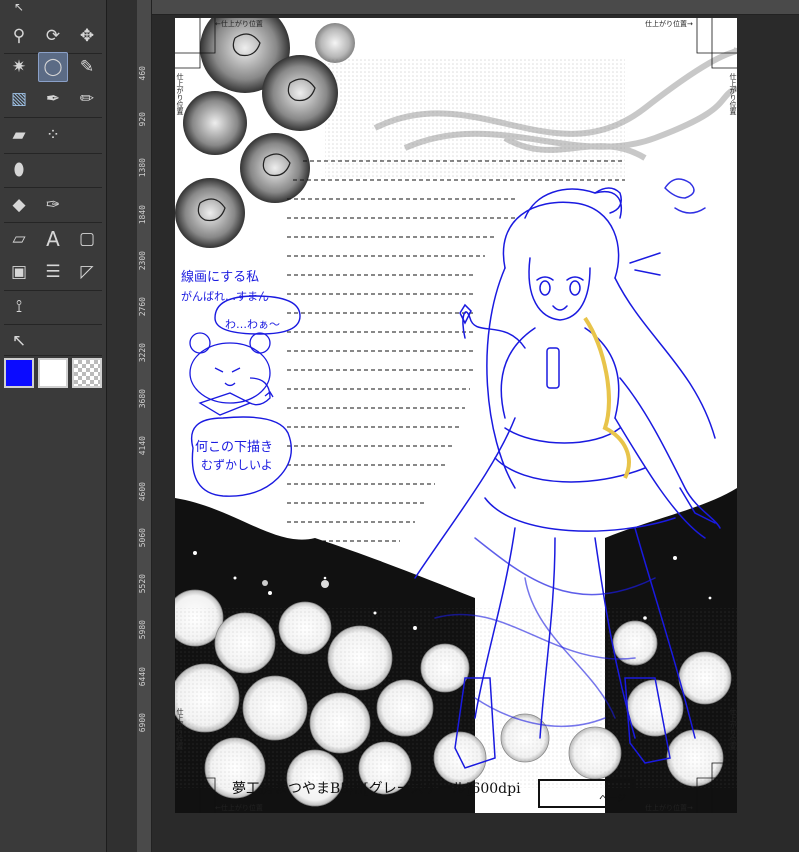  Describe the element at coordinates (376, 789) in the screenshot. I see `paper-spec-label: 夢工房まつやまB5用[グレースケール]600dpi` at that location.